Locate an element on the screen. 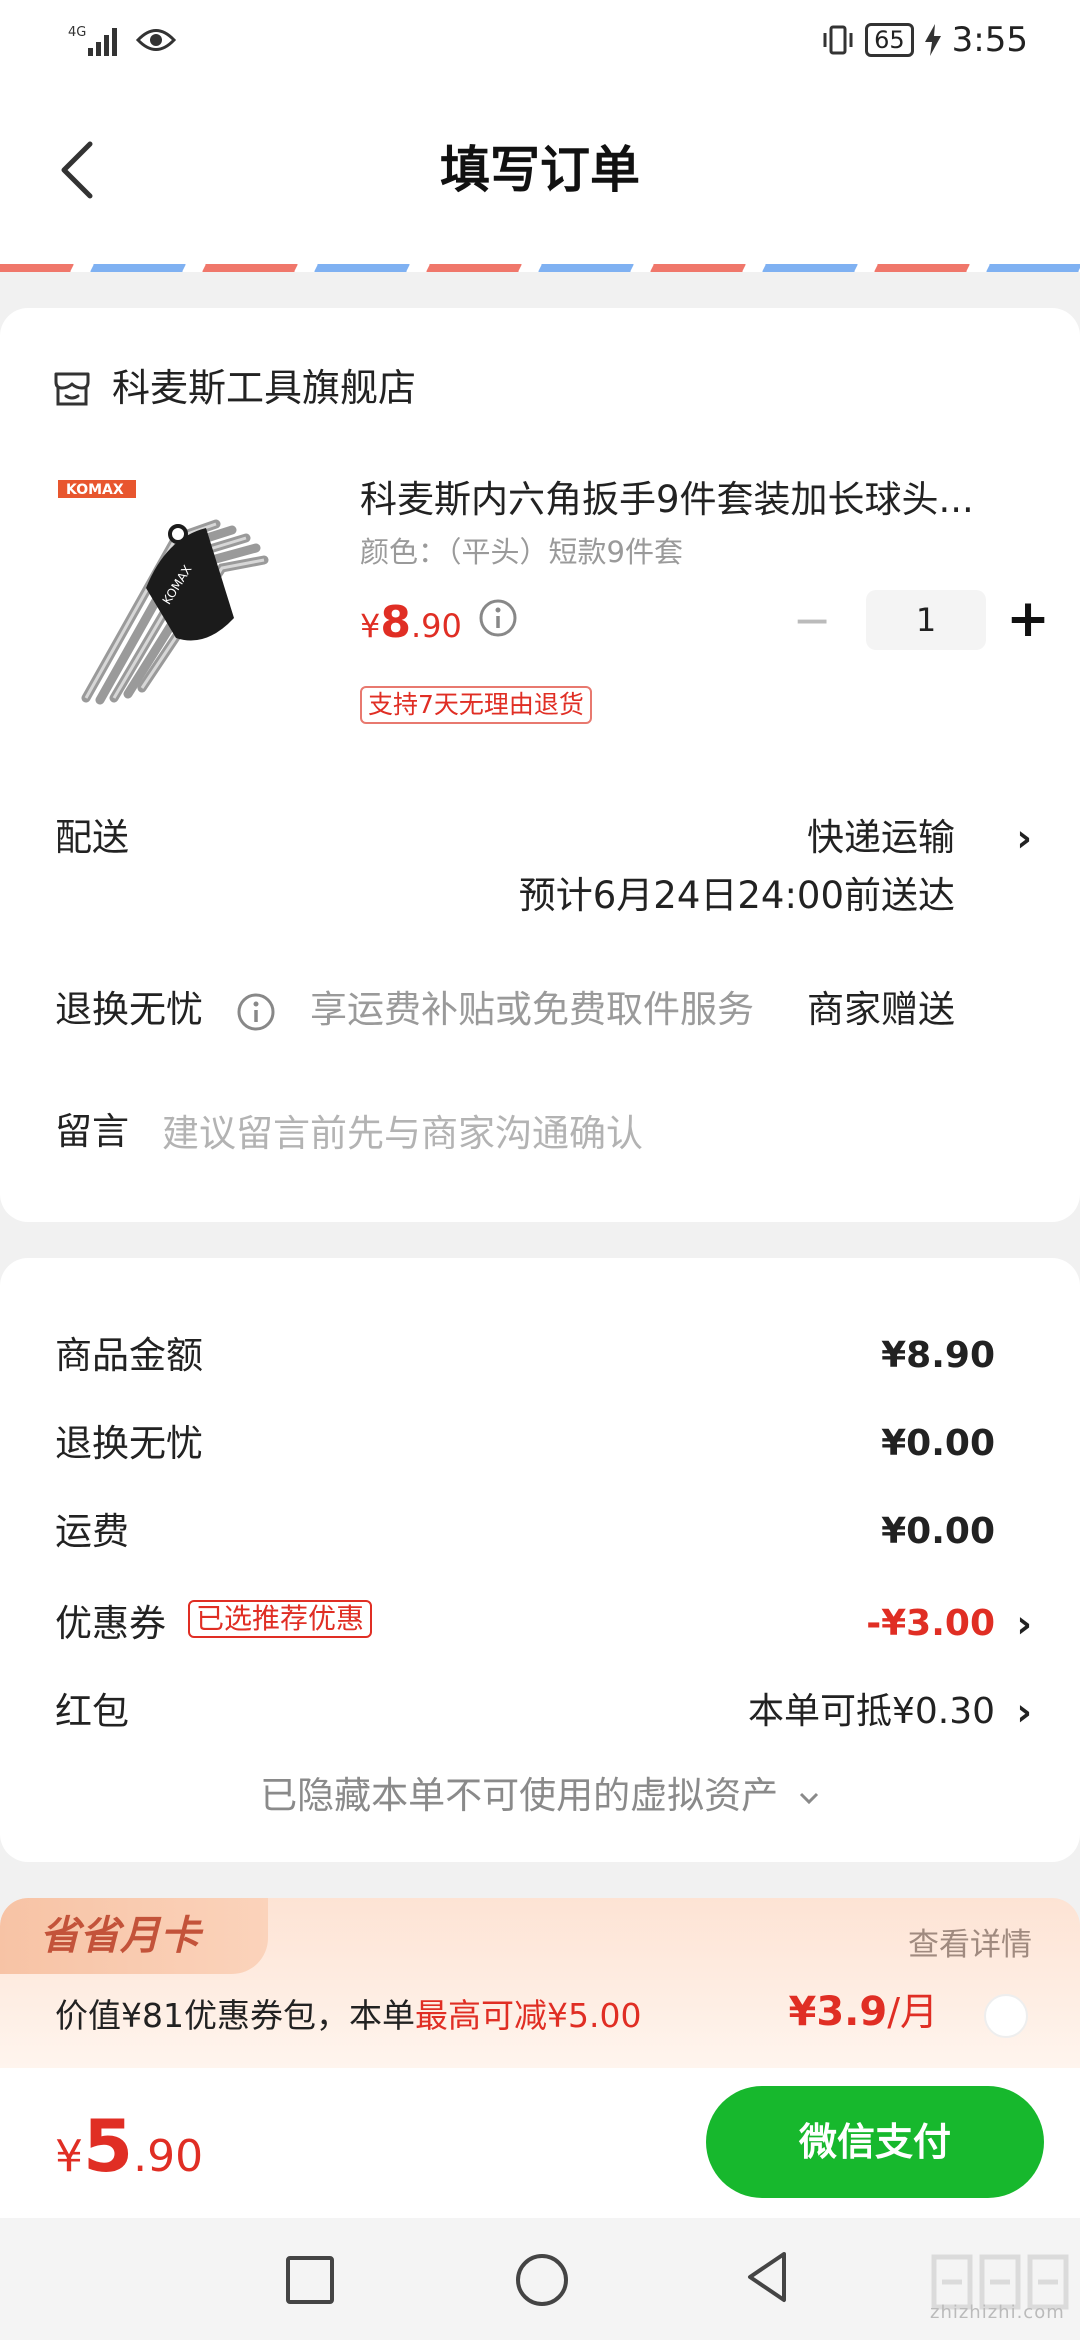 The image size is (1080, 2340). return-fee-value: ¥0.00 is located at coordinates (938, 1443).